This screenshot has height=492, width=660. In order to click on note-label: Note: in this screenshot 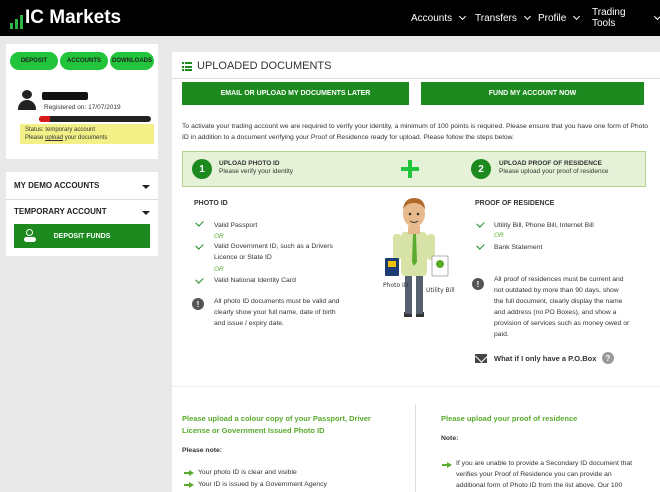, I will do `click(450, 438)`.